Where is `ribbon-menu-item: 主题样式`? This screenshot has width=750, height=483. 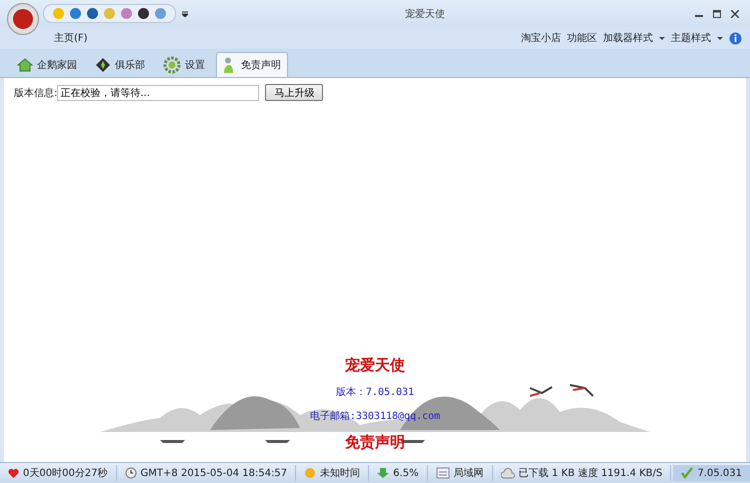 ribbon-menu-item: 主题样式 is located at coordinates (691, 38).